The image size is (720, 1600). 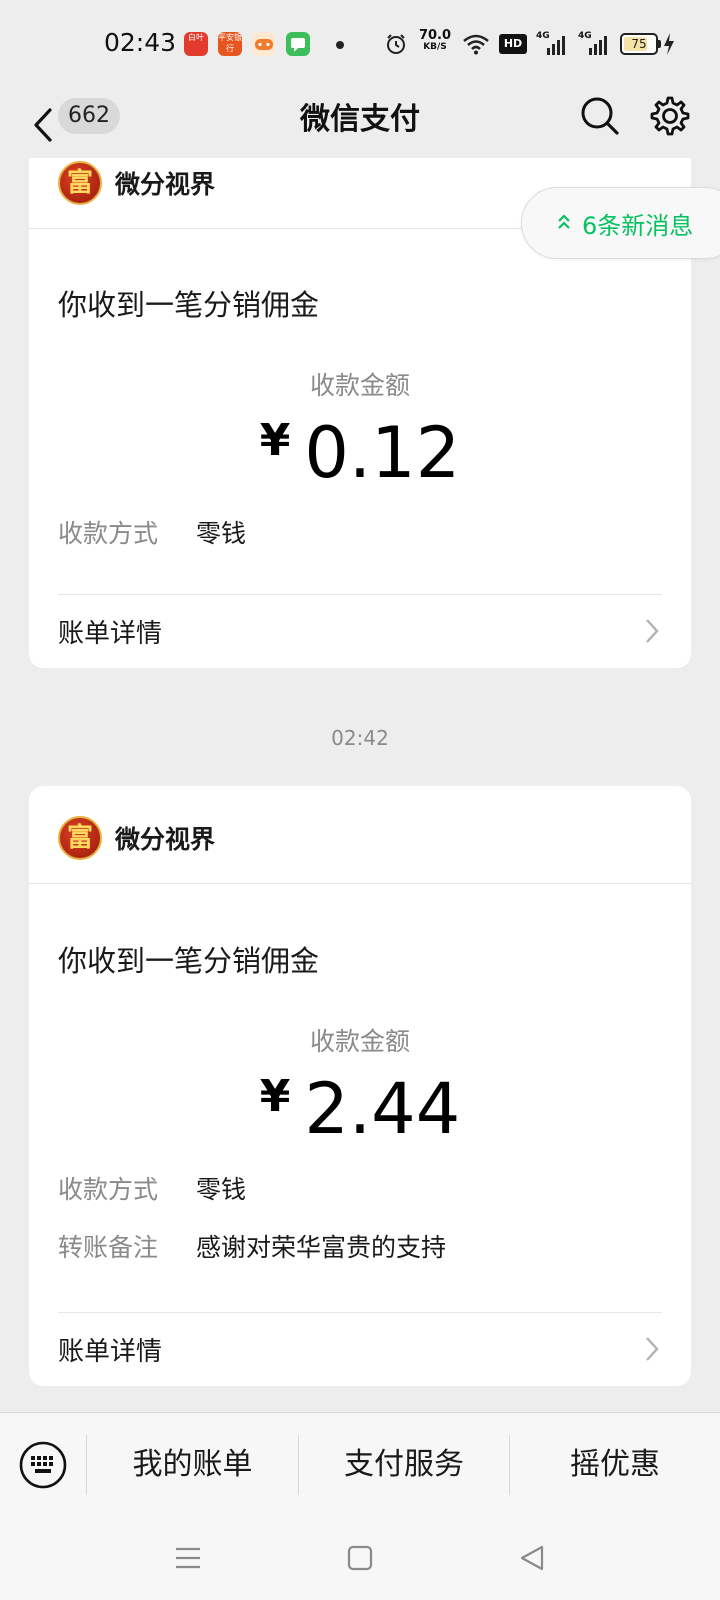 I want to click on message-timestamp: 02:42, so click(x=360, y=738).